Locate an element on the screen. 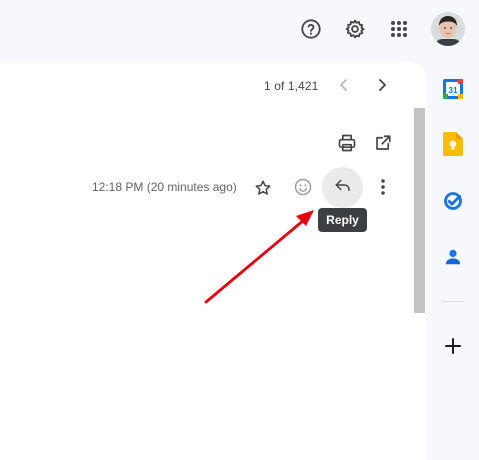 This screenshot has height=460, width=479. chevron-right-icon is located at coordinates (382, 85).